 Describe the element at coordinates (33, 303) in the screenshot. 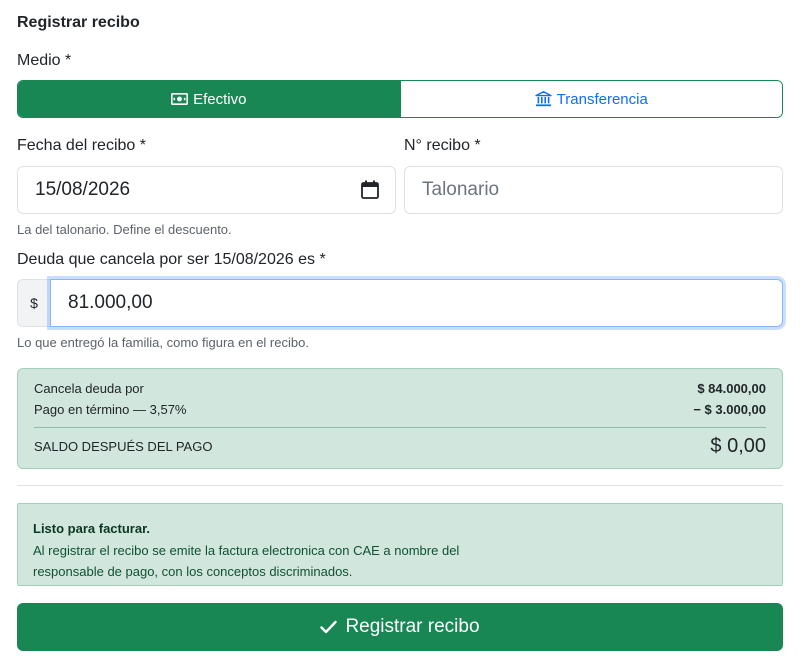

I see `currency-addon: $` at that location.